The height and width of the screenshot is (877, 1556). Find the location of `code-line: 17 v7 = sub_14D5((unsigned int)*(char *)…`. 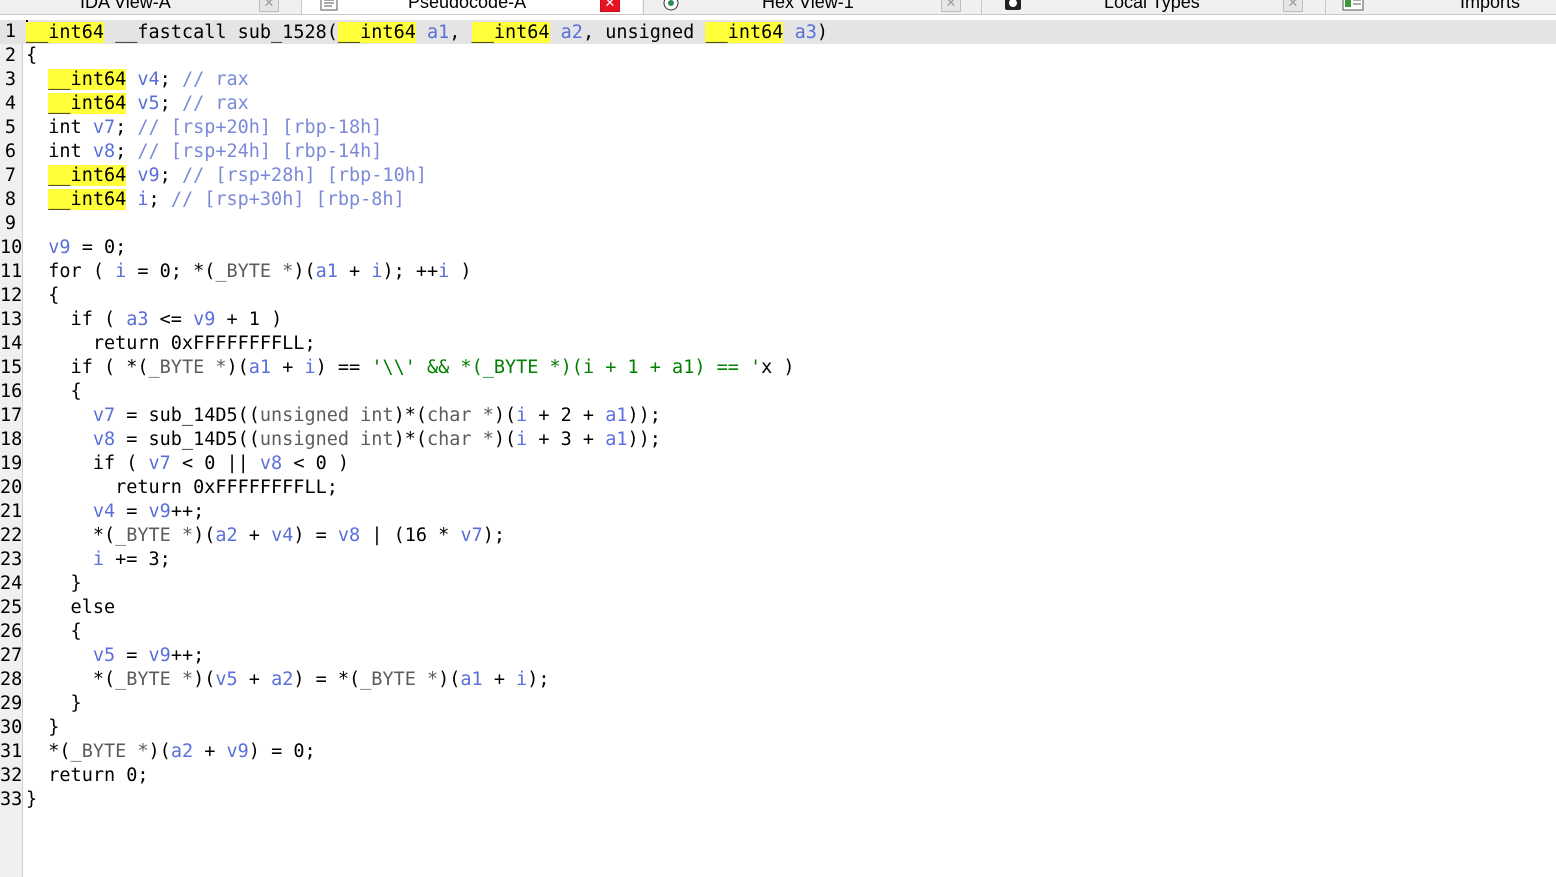

code-line: 17 v7 = sub_14D5((unsigned int)*(char *)… is located at coordinates (778, 416).